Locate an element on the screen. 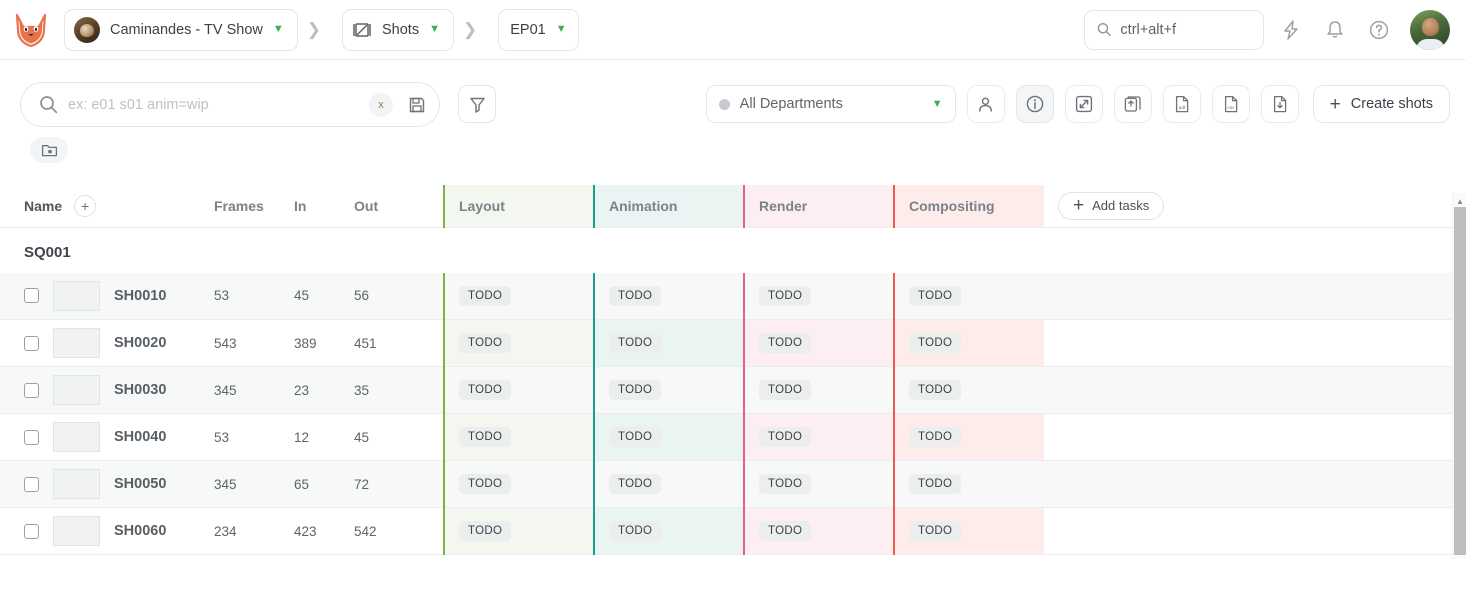 The height and width of the screenshot is (594, 1466). column-header-frames: Frames is located at coordinates (240, 206).